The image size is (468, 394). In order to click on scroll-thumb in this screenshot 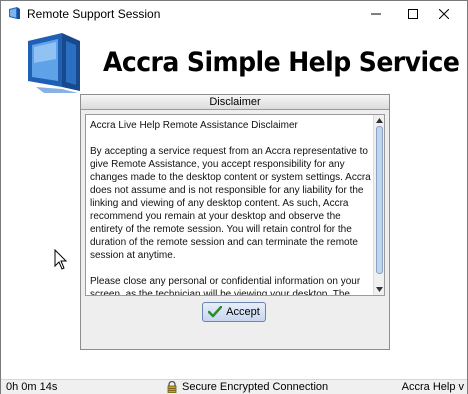, I will do `click(379, 200)`.